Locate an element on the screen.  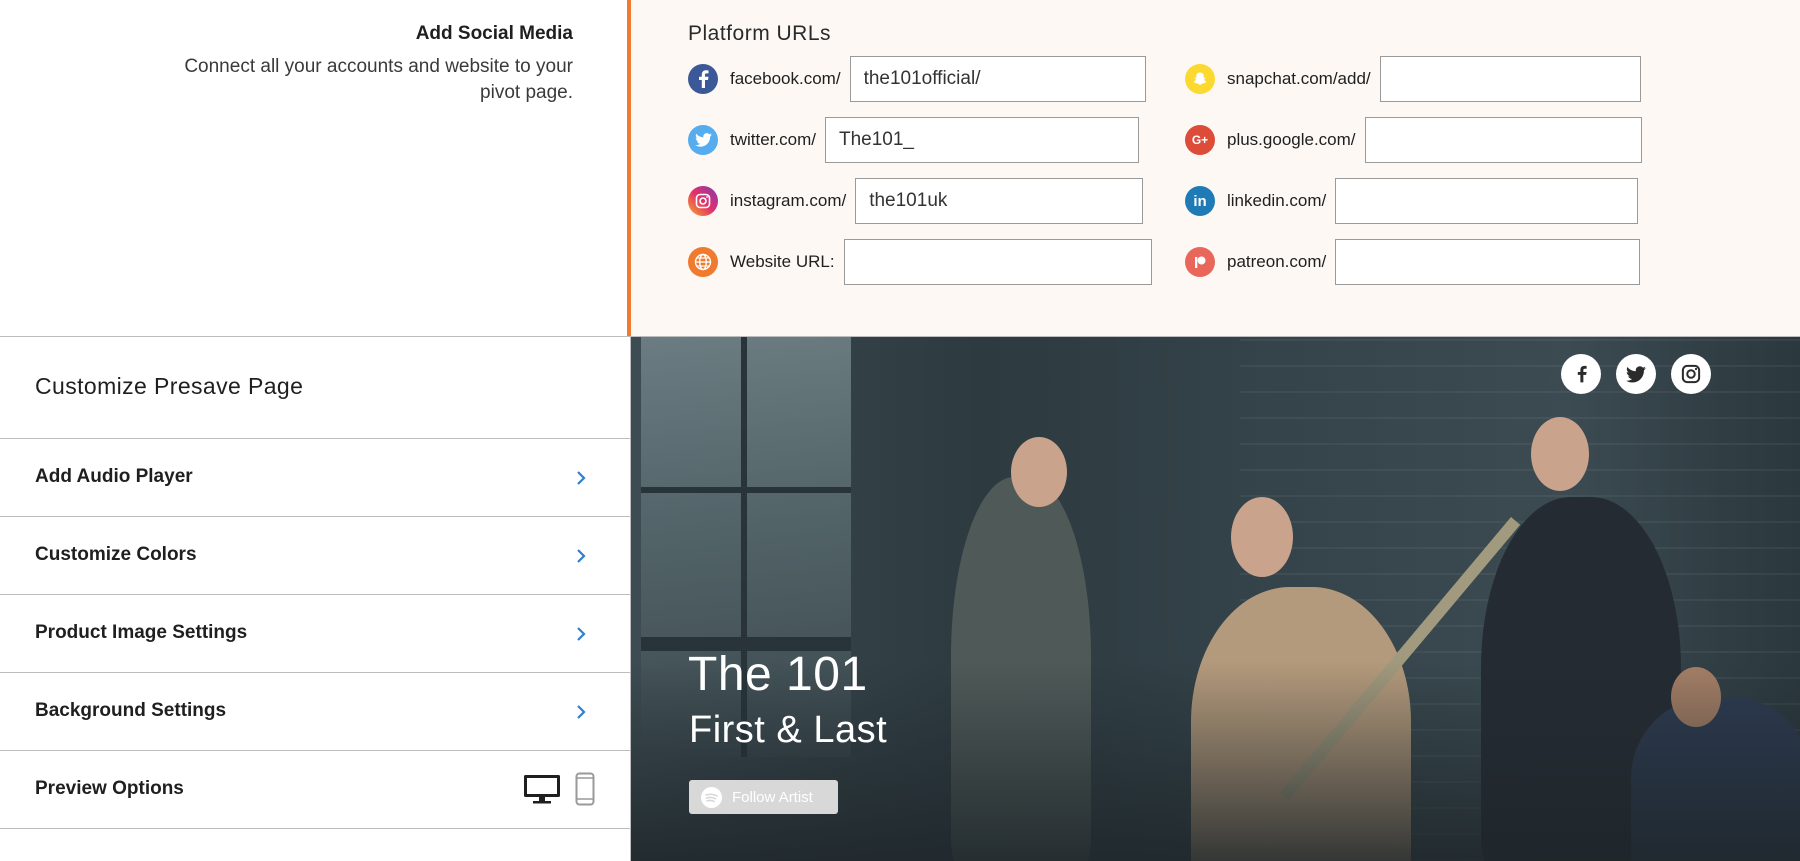
snapchat-label: snapchat.com/add/ is located at coordinates (1299, 78).